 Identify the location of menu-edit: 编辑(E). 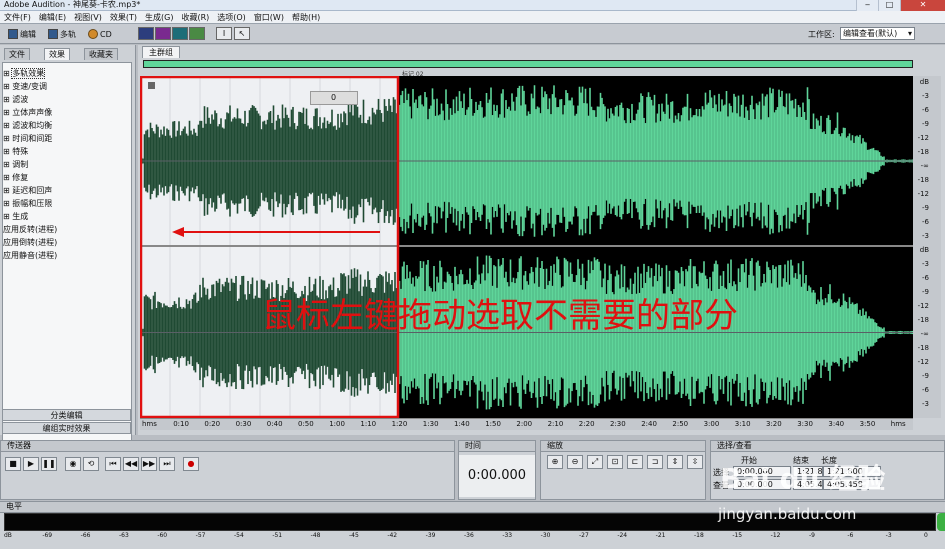
(52, 17).